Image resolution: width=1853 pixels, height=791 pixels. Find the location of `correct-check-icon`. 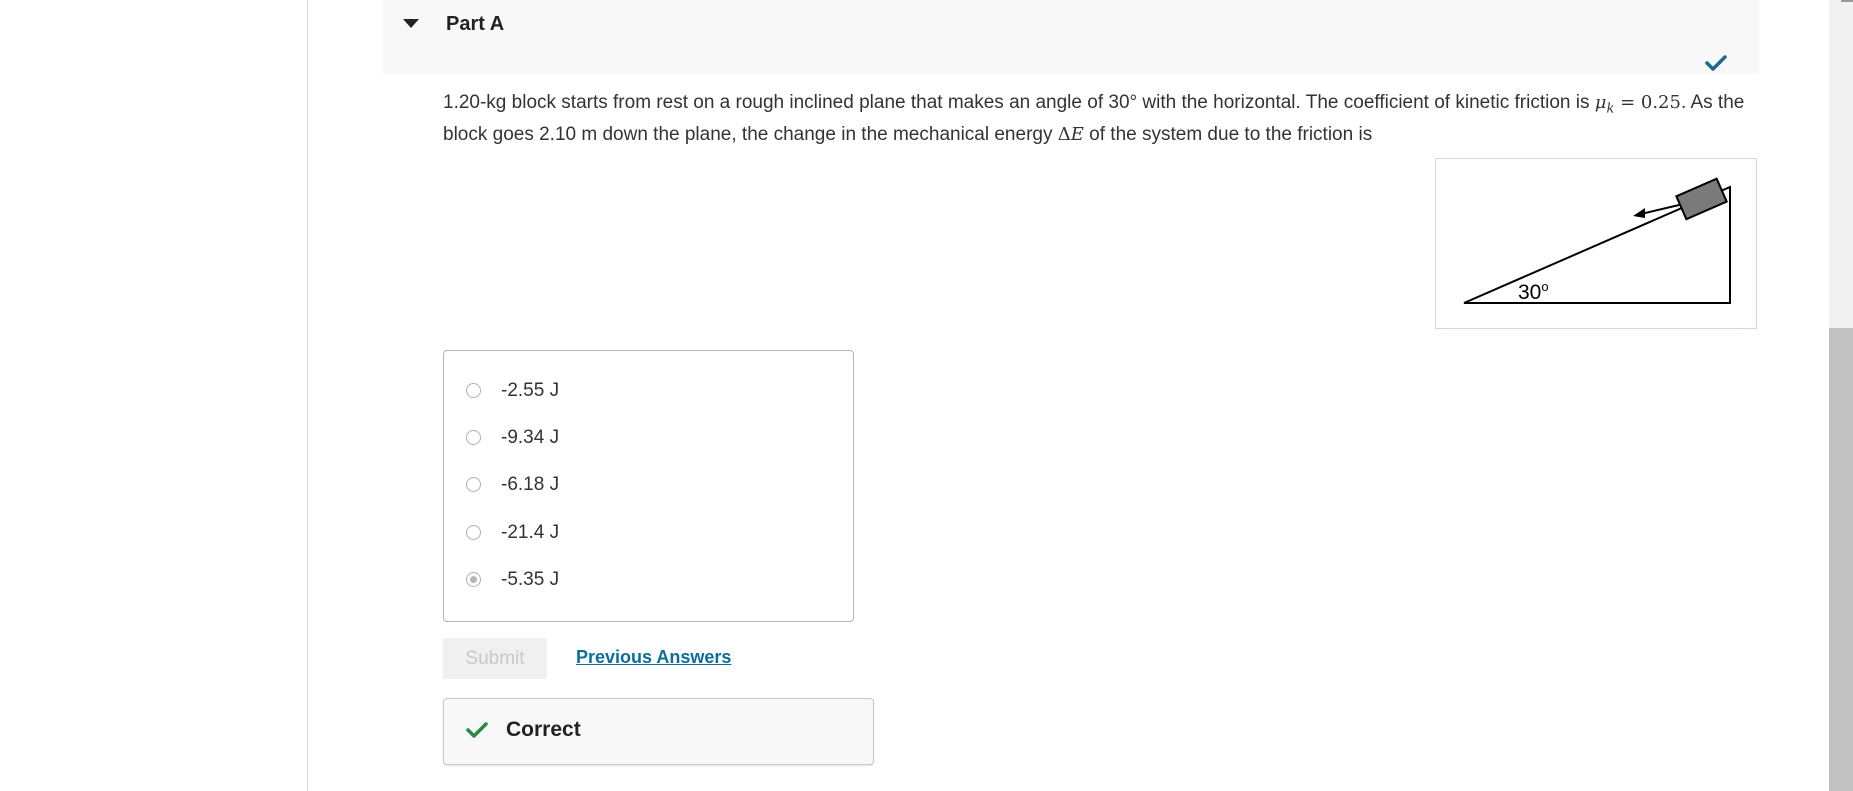

correct-check-icon is located at coordinates (477, 730).